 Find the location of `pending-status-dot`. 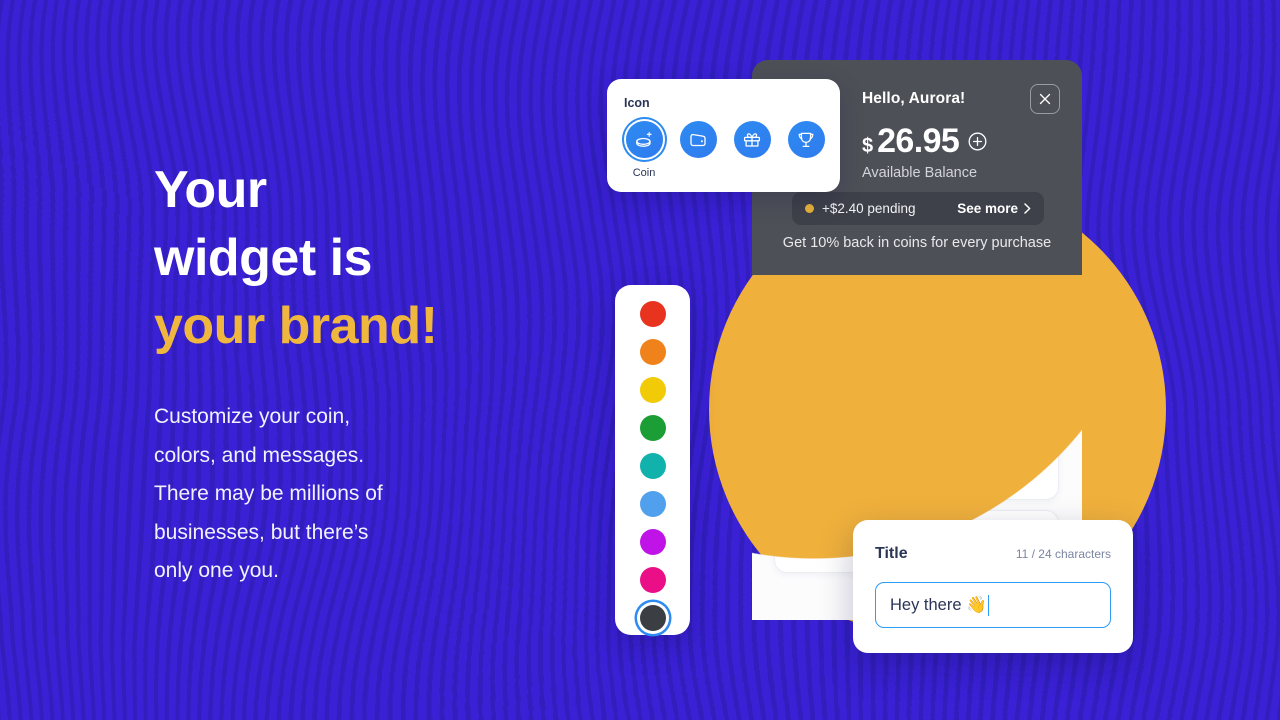

pending-status-dot is located at coordinates (809, 208).